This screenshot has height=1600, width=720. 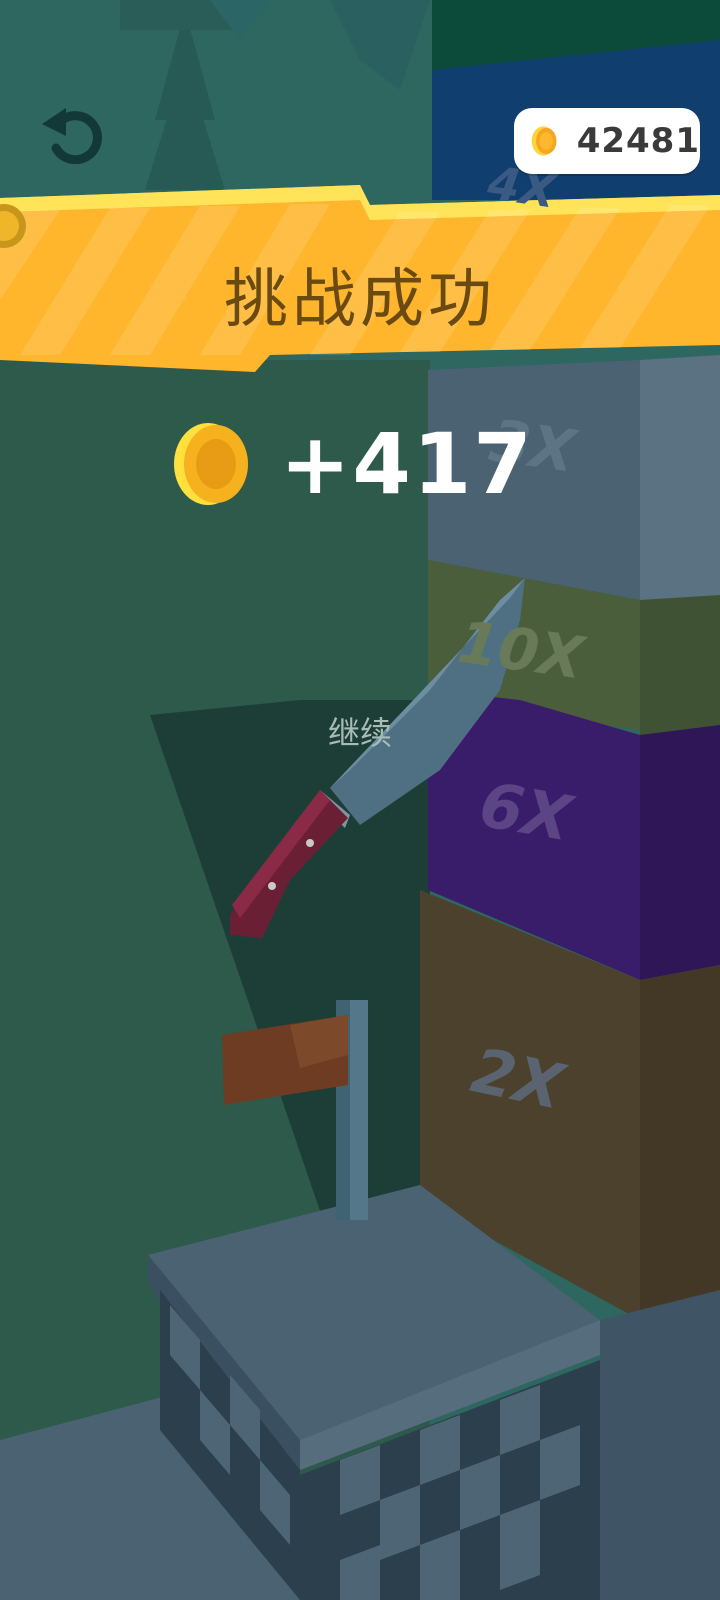 What do you see at coordinates (360, 731) in the screenshot?
I see `continue-button: 继续` at bounding box center [360, 731].